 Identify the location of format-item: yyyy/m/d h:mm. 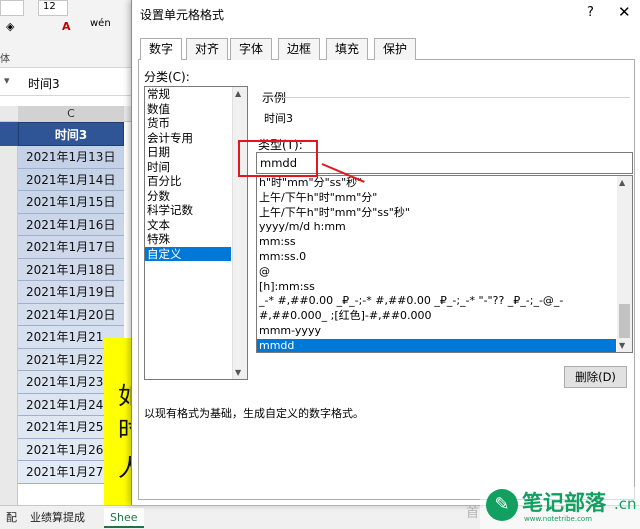
(444, 227).